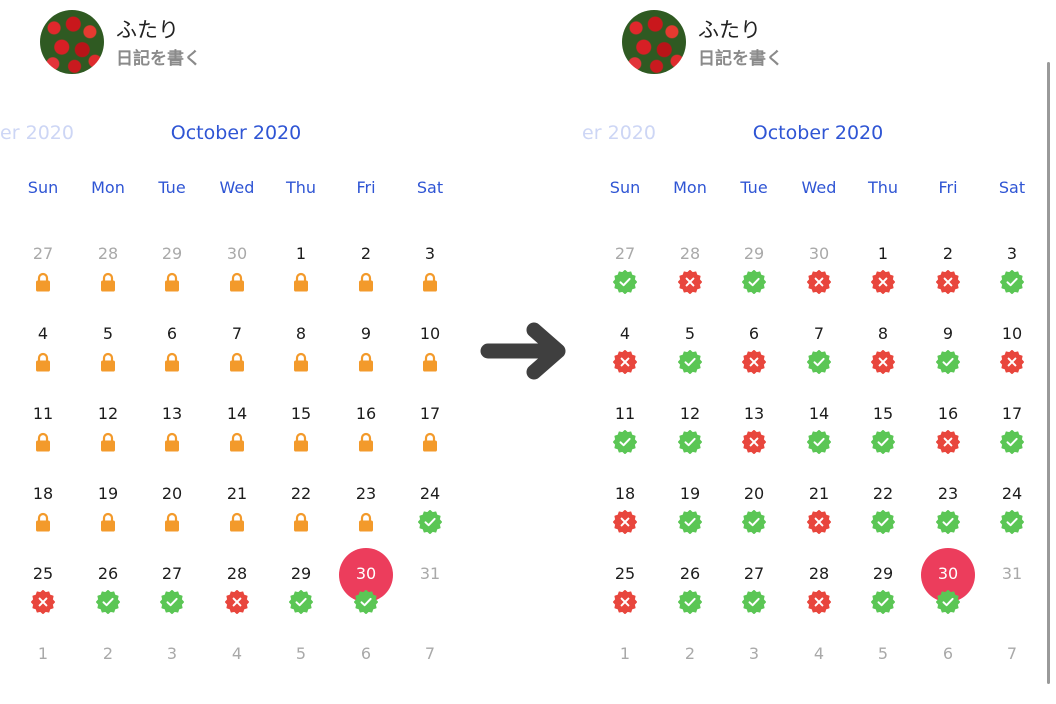 Image resolution: width=1056 pixels, height=704 pixels. I want to click on day-number: 16, so click(366, 413).